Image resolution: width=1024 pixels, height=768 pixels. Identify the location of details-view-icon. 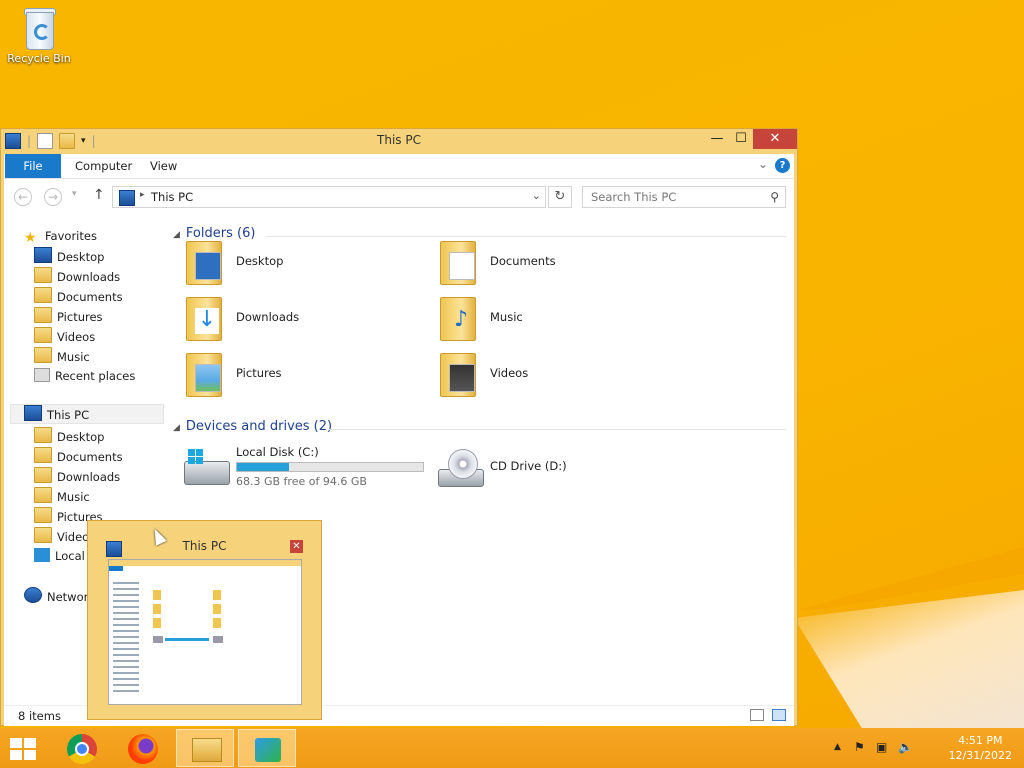
(757, 715).